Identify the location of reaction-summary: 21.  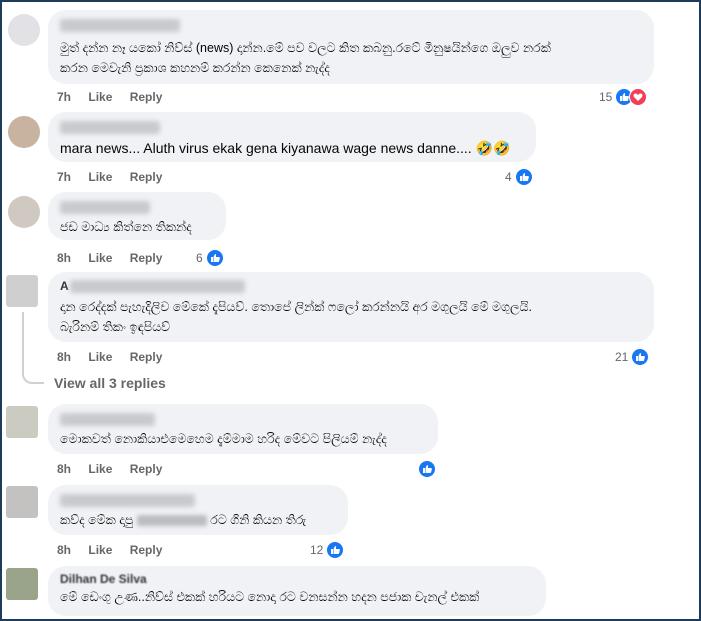
(632, 357).